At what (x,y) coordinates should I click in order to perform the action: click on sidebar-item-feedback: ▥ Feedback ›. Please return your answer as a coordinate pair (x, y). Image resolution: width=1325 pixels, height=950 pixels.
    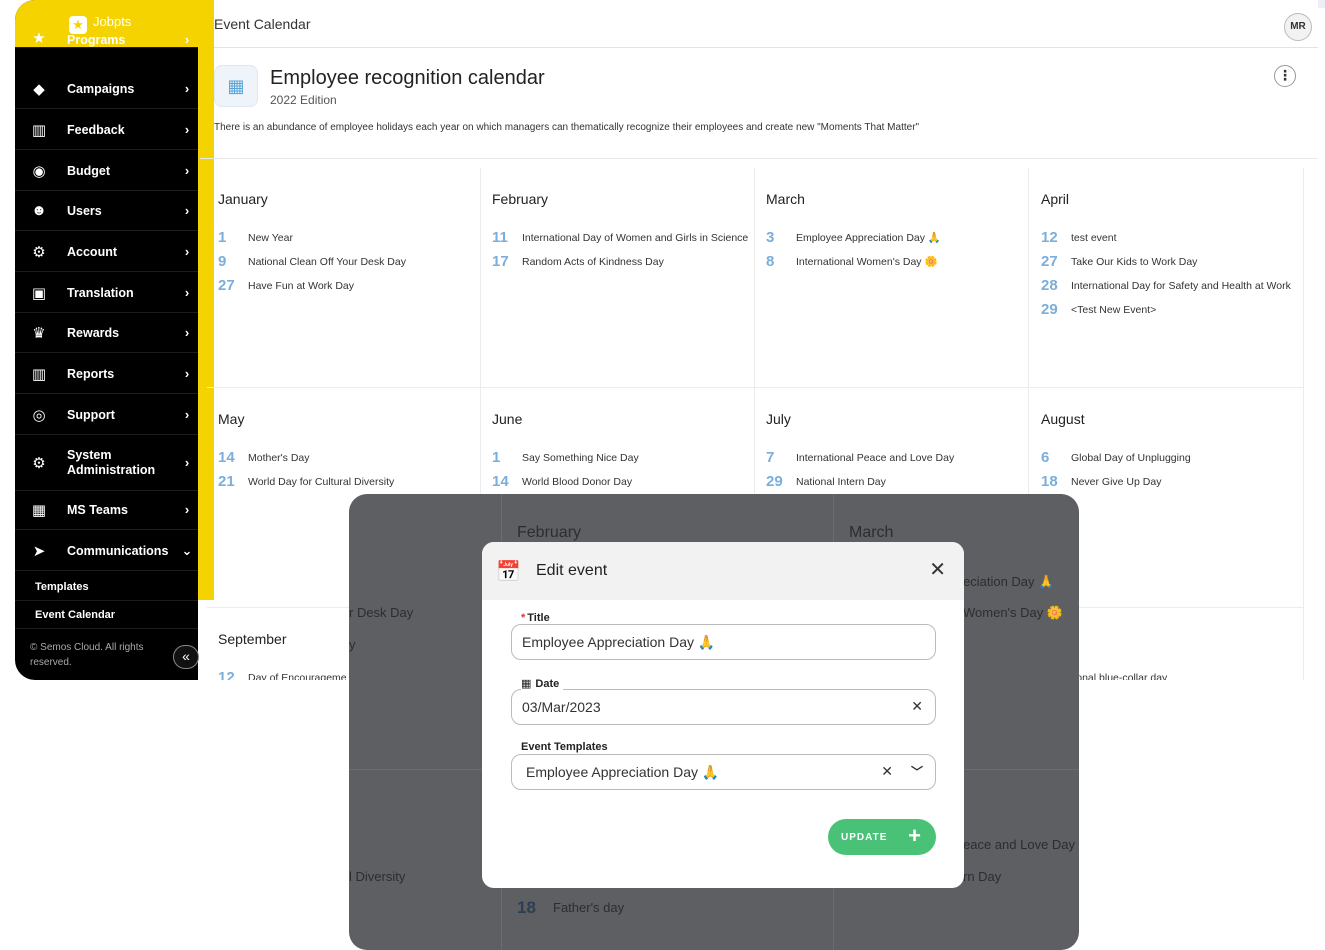
    Looking at the image, I should click on (106, 130).